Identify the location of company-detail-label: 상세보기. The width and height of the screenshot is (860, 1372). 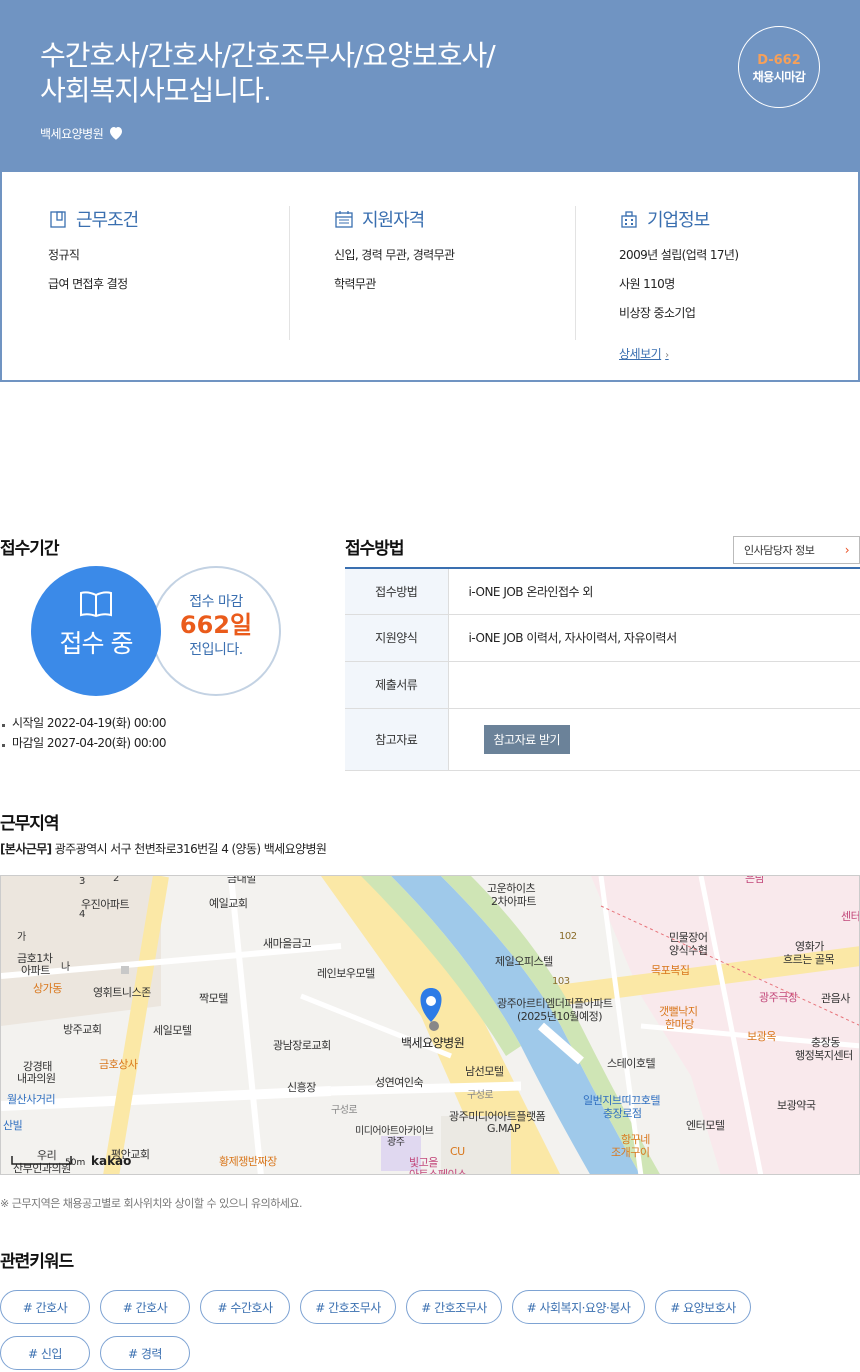
(640, 354).